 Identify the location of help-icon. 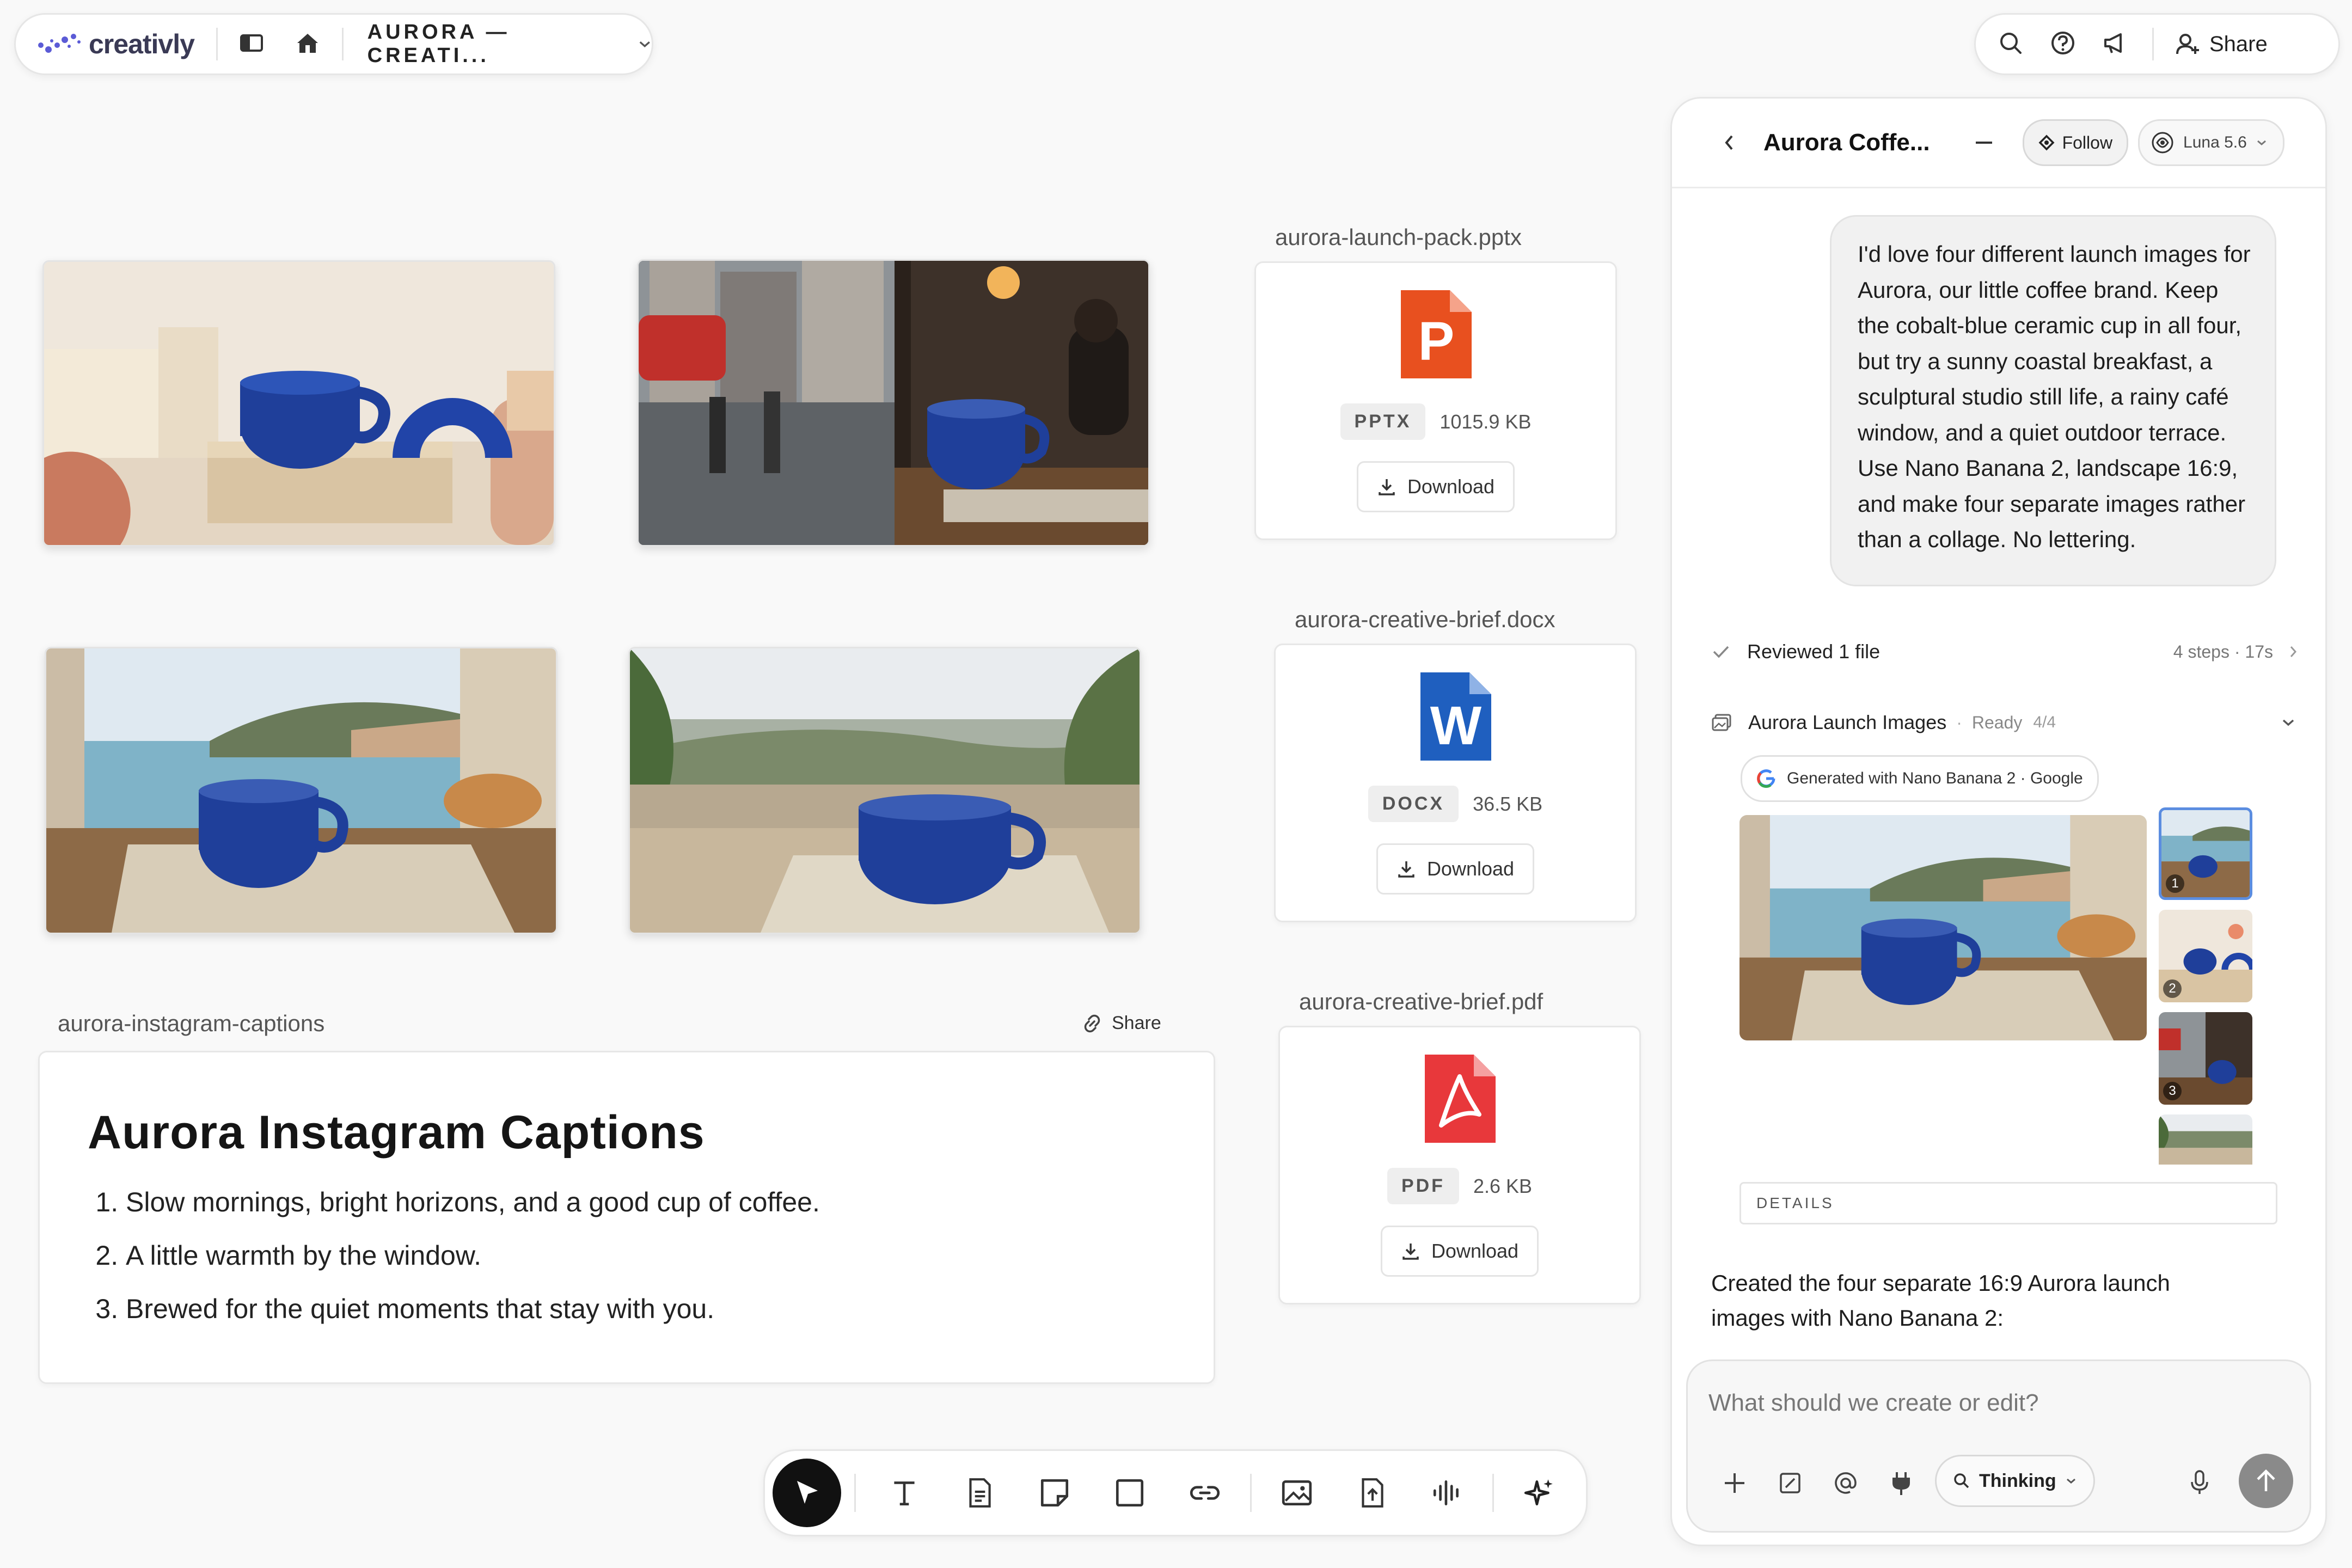
(2063, 44).